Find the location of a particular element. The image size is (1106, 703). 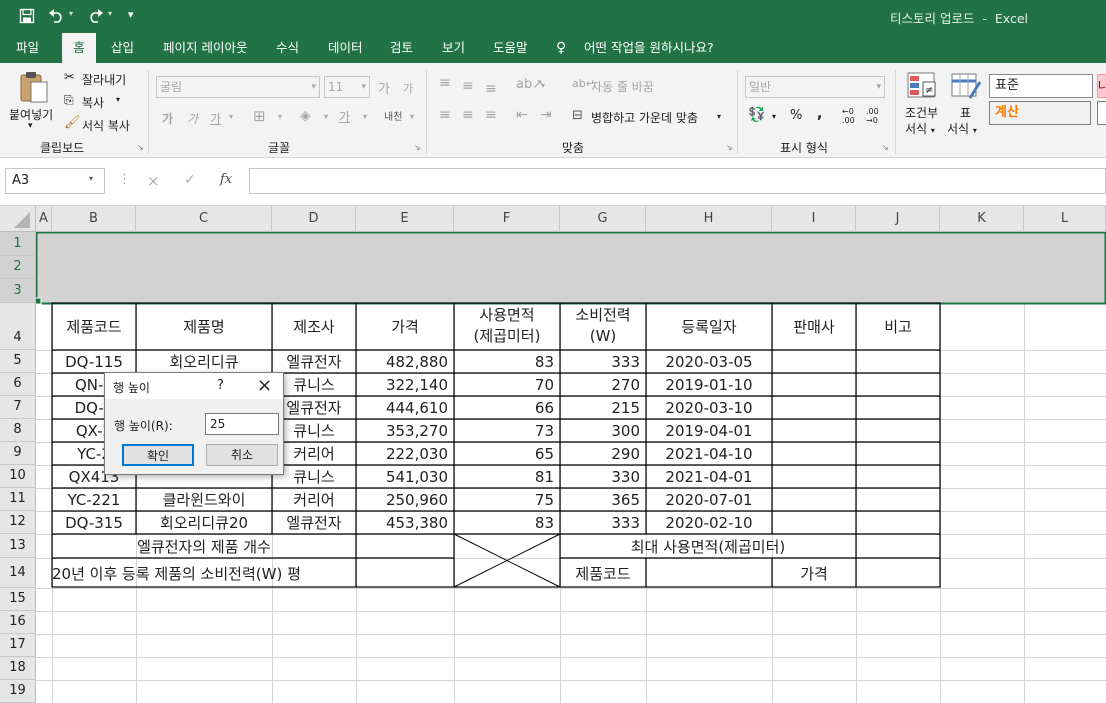

summary-code-label: 제품코드 is located at coordinates (603, 574).